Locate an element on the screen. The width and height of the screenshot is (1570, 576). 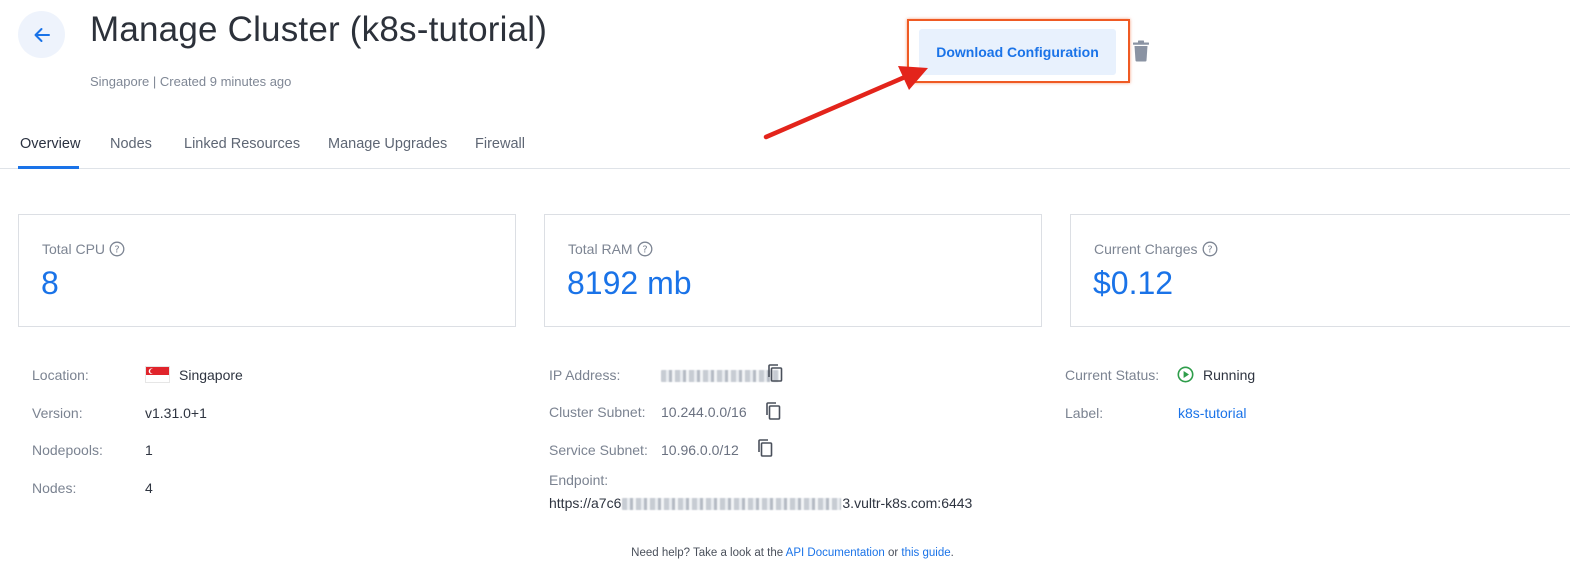
active-tab-indicator is located at coordinates (48, 167).